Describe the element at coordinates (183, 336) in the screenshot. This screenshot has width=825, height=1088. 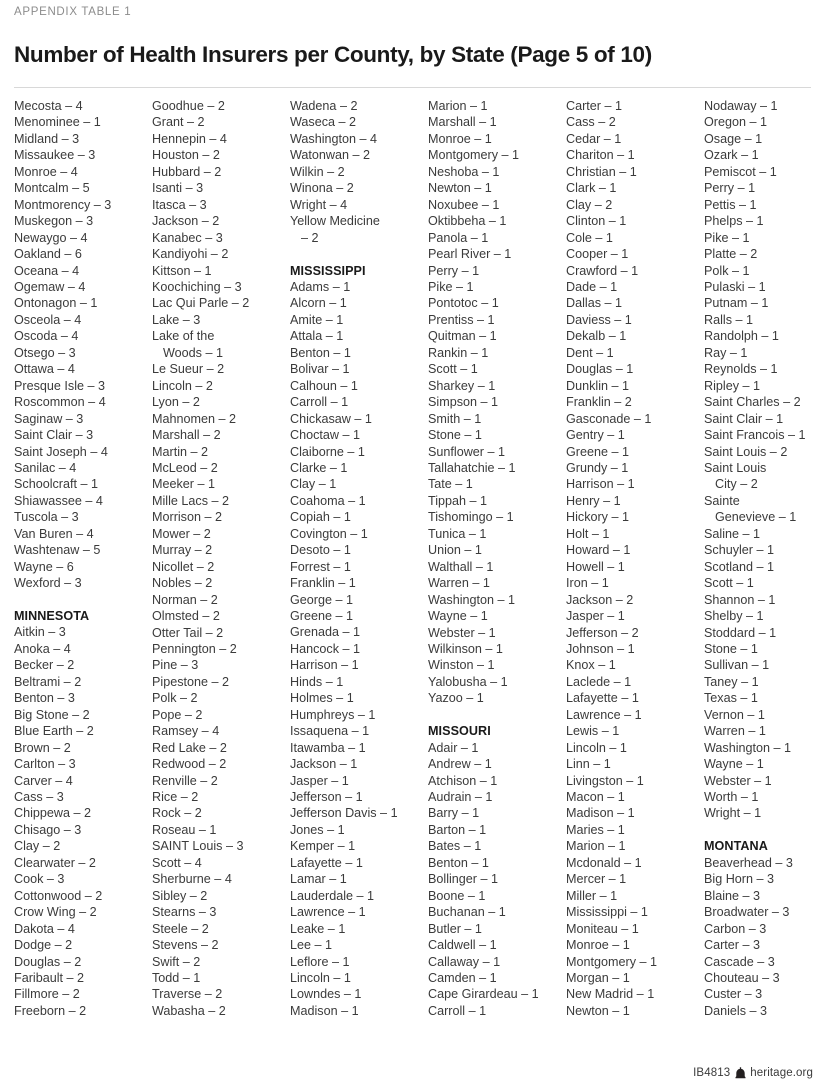
I see `county-entry: Lake of the` at that location.